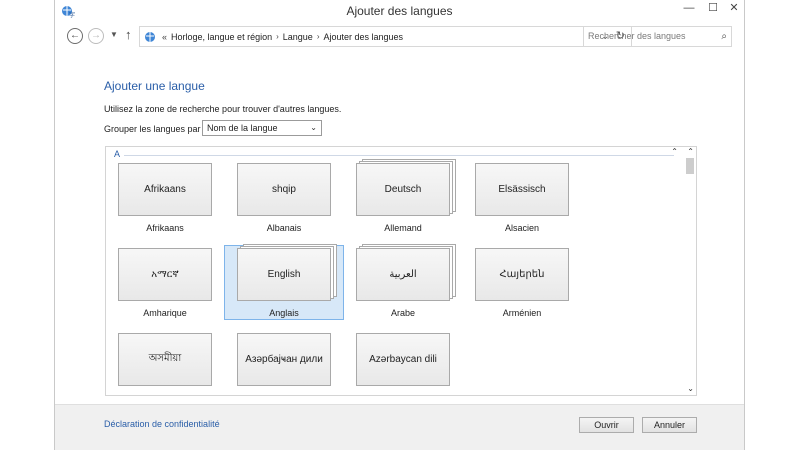 The height and width of the screenshot is (450, 800). I want to click on scroll-thumb, so click(690, 166).